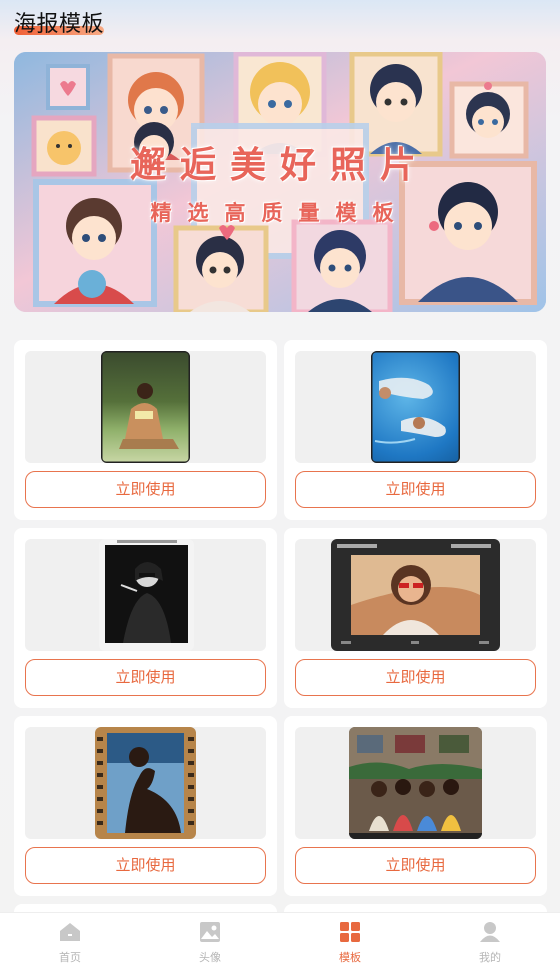 Image resolution: width=560 pixels, height=970 pixels. I want to click on grid-icon, so click(350, 932).